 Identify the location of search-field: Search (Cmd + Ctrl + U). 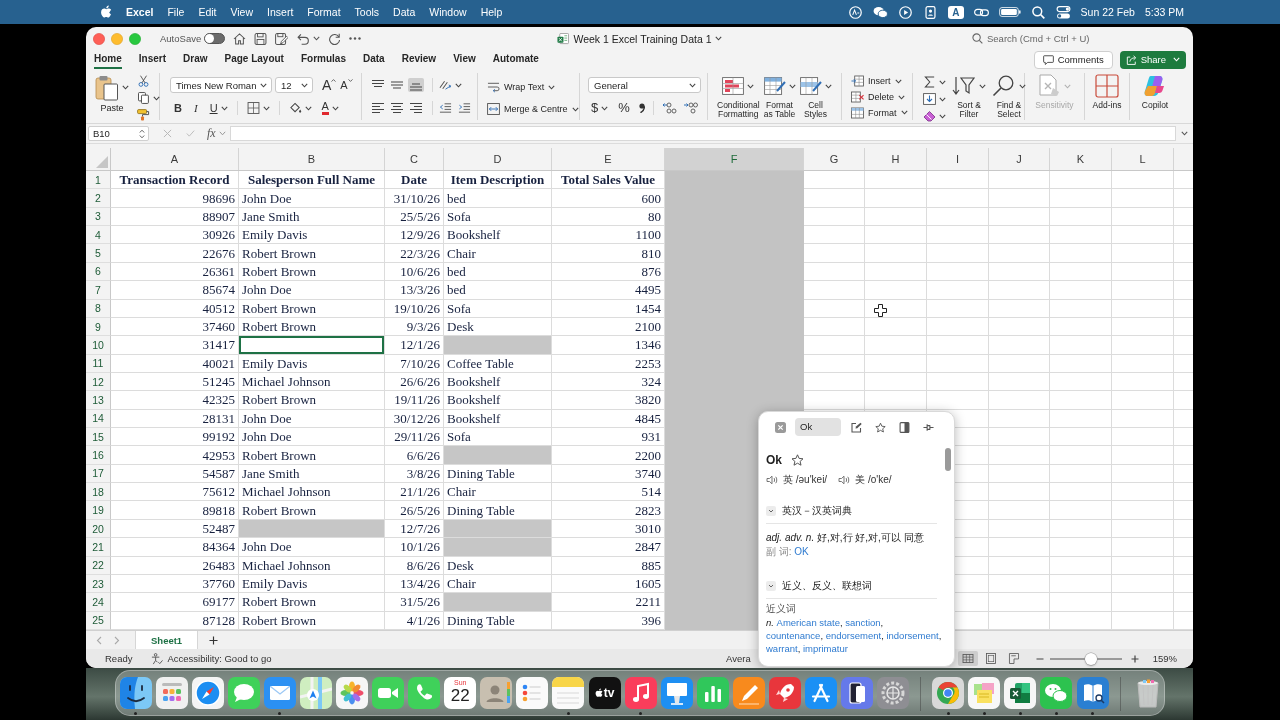
(1038, 38).